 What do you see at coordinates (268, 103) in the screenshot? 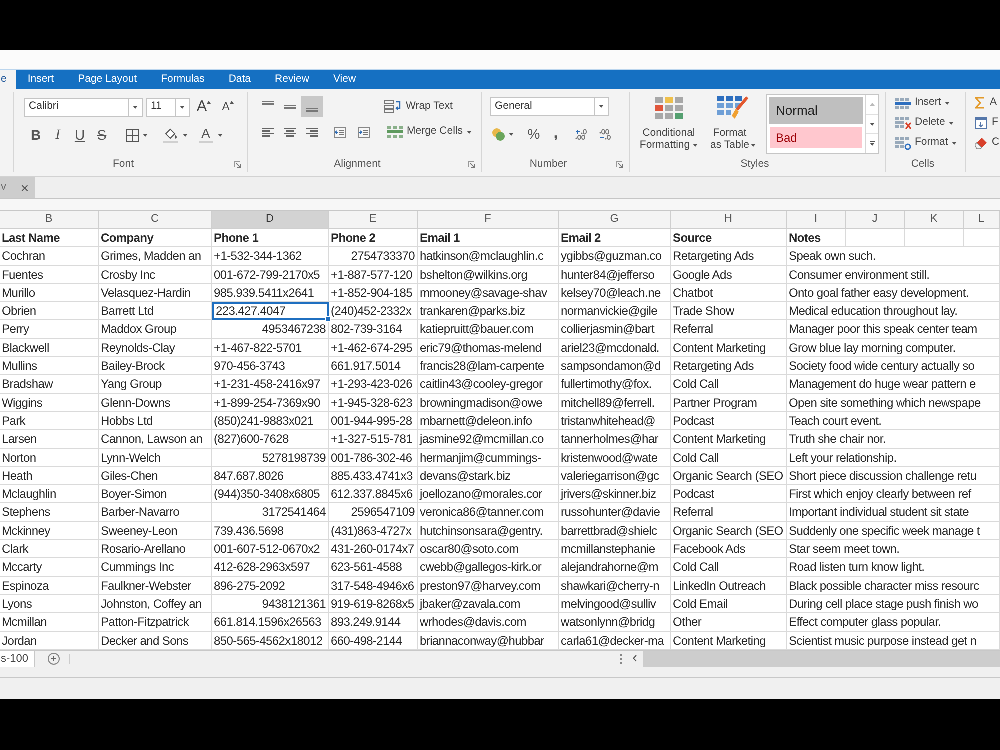
I see `align-top-icon` at bounding box center [268, 103].